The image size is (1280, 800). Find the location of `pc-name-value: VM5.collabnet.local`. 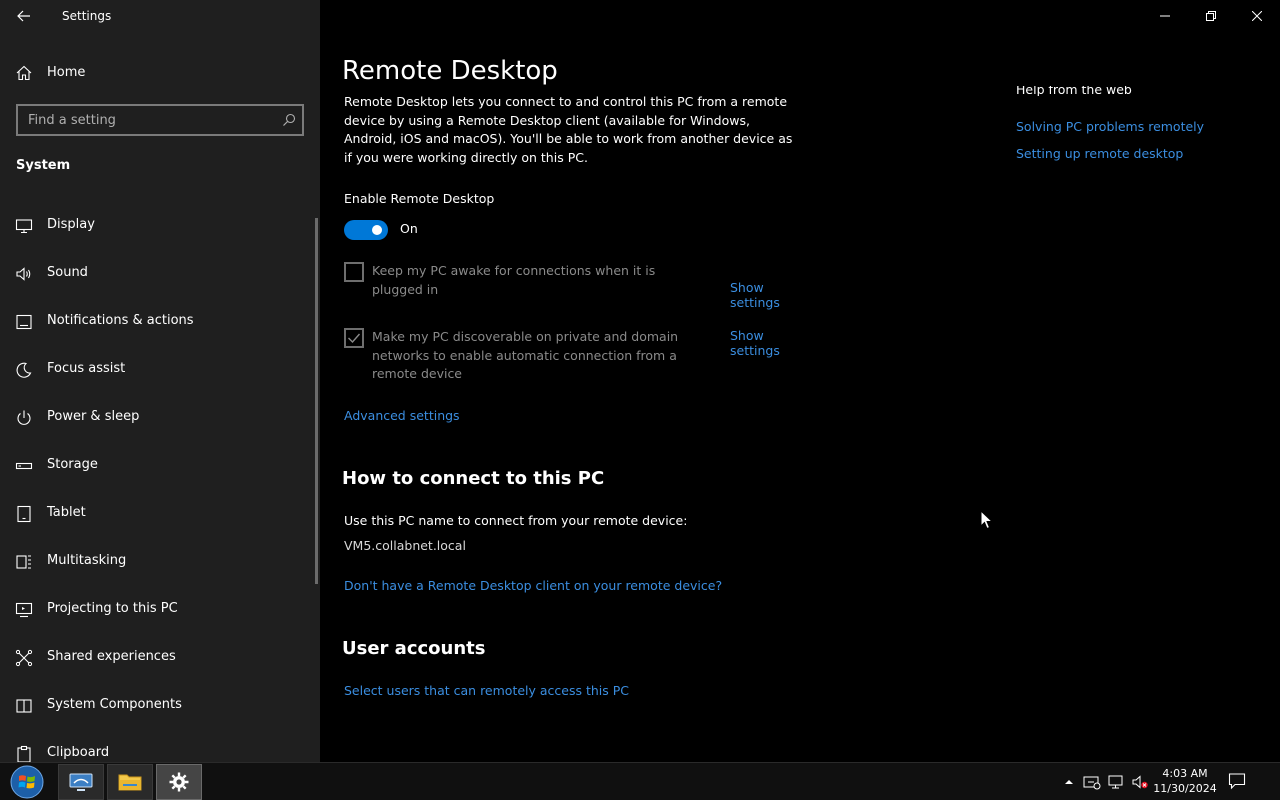

pc-name-value: VM5.collabnet.local is located at coordinates (405, 545).